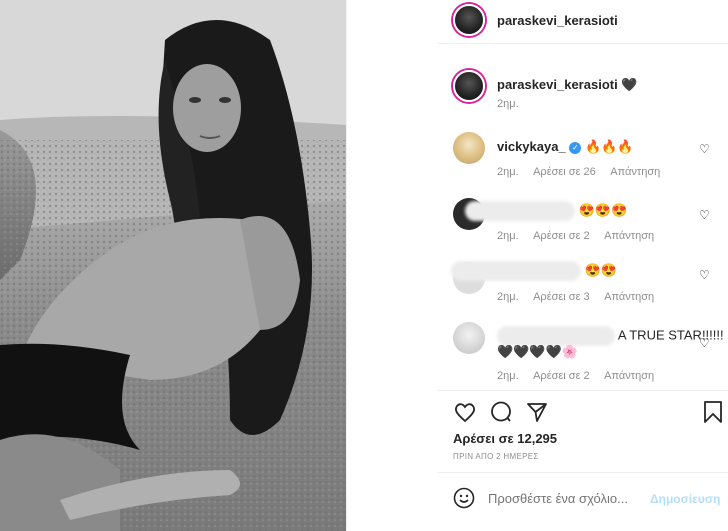 Image resolution: width=728 pixels, height=531 pixels. Describe the element at coordinates (575, 147) in the screenshot. I see `verified-badge-icon: ✓` at that location.